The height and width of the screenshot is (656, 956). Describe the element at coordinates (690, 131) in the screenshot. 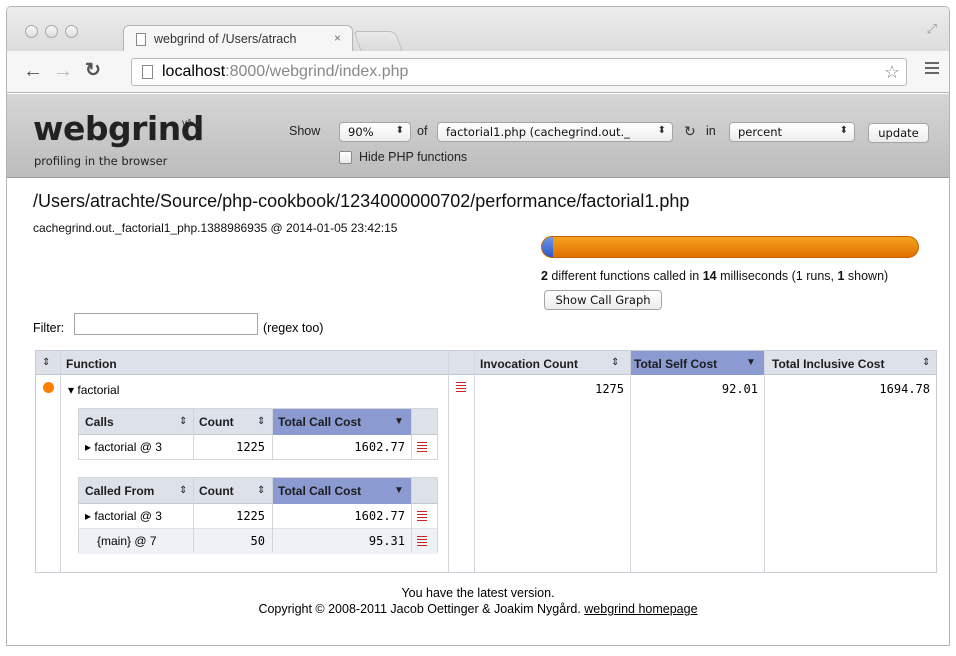

I see `reload-files-icon: ↻` at that location.